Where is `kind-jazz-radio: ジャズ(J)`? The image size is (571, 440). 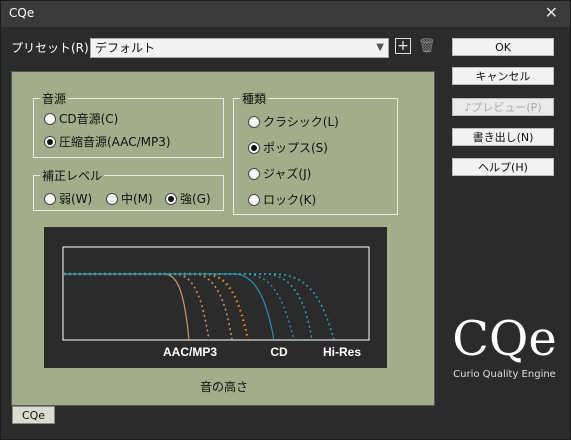 kind-jazz-radio: ジャズ(J) is located at coordinates (279, 173).